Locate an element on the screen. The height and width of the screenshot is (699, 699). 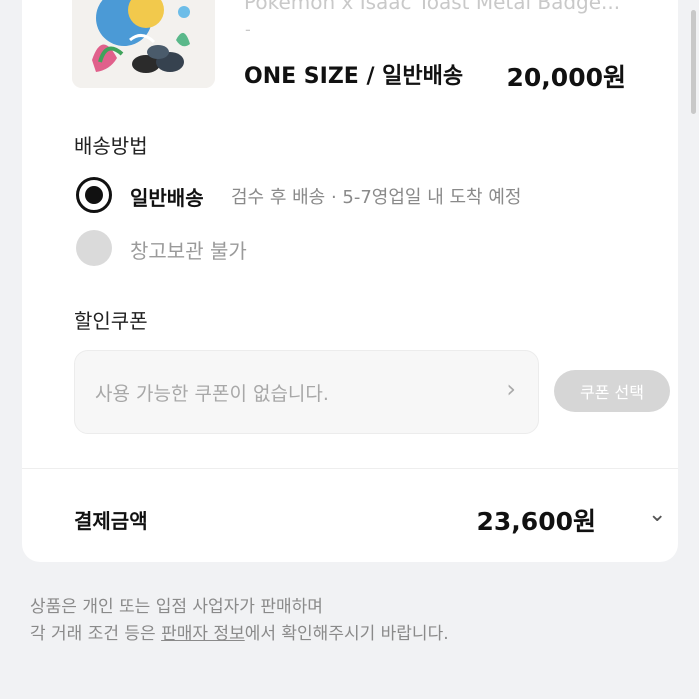
payment-amount-value: 23,600원 is located at coordinates (536, 520).